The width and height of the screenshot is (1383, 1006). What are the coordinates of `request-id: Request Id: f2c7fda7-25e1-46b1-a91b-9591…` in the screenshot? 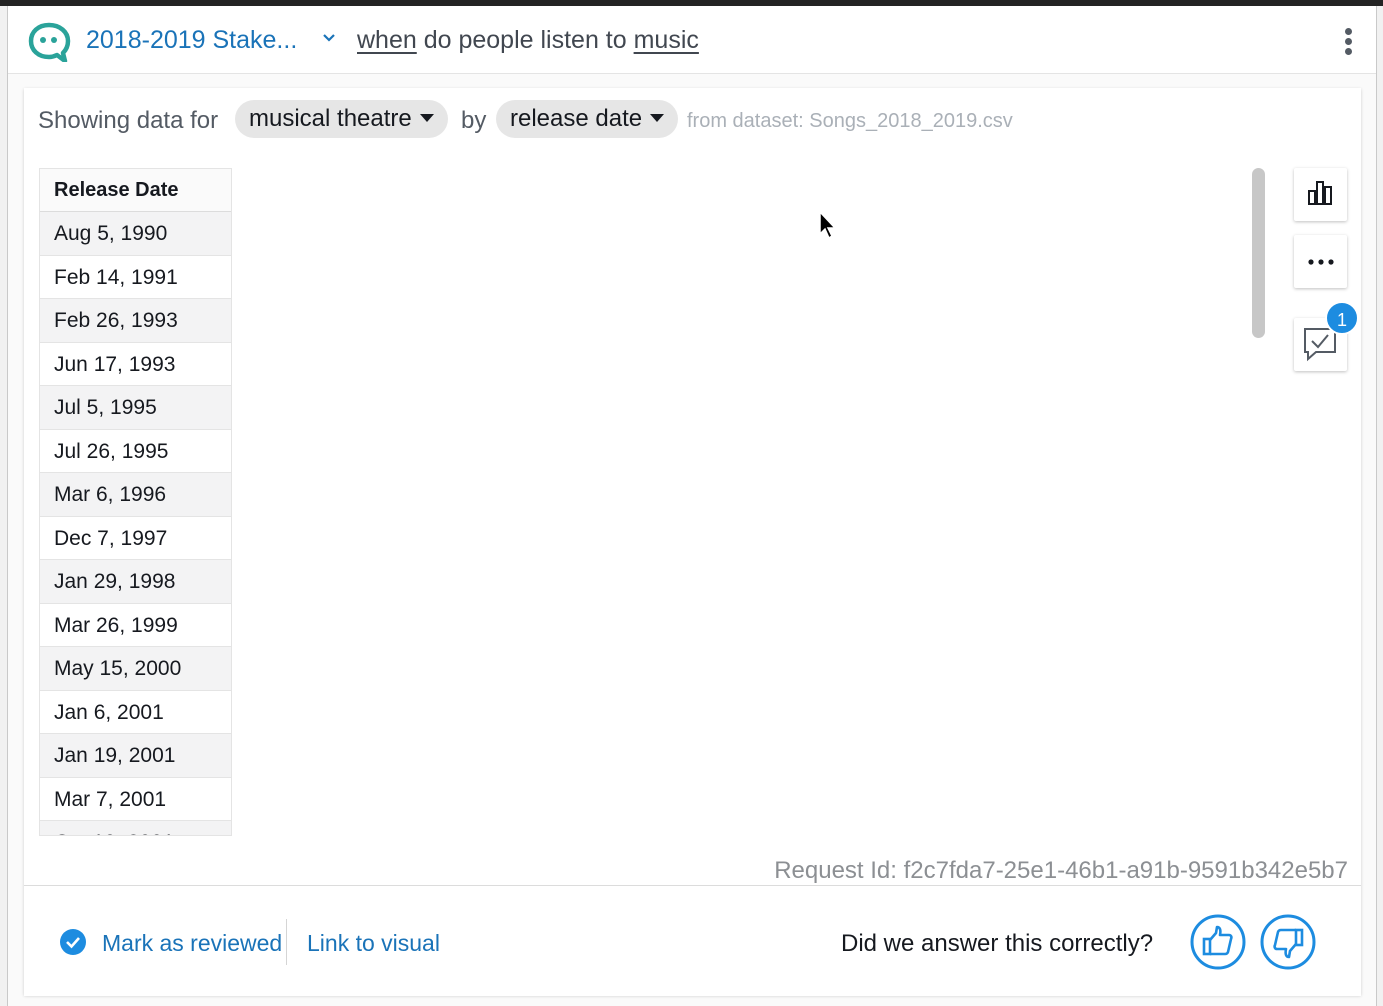 It's located at (1061, 870).